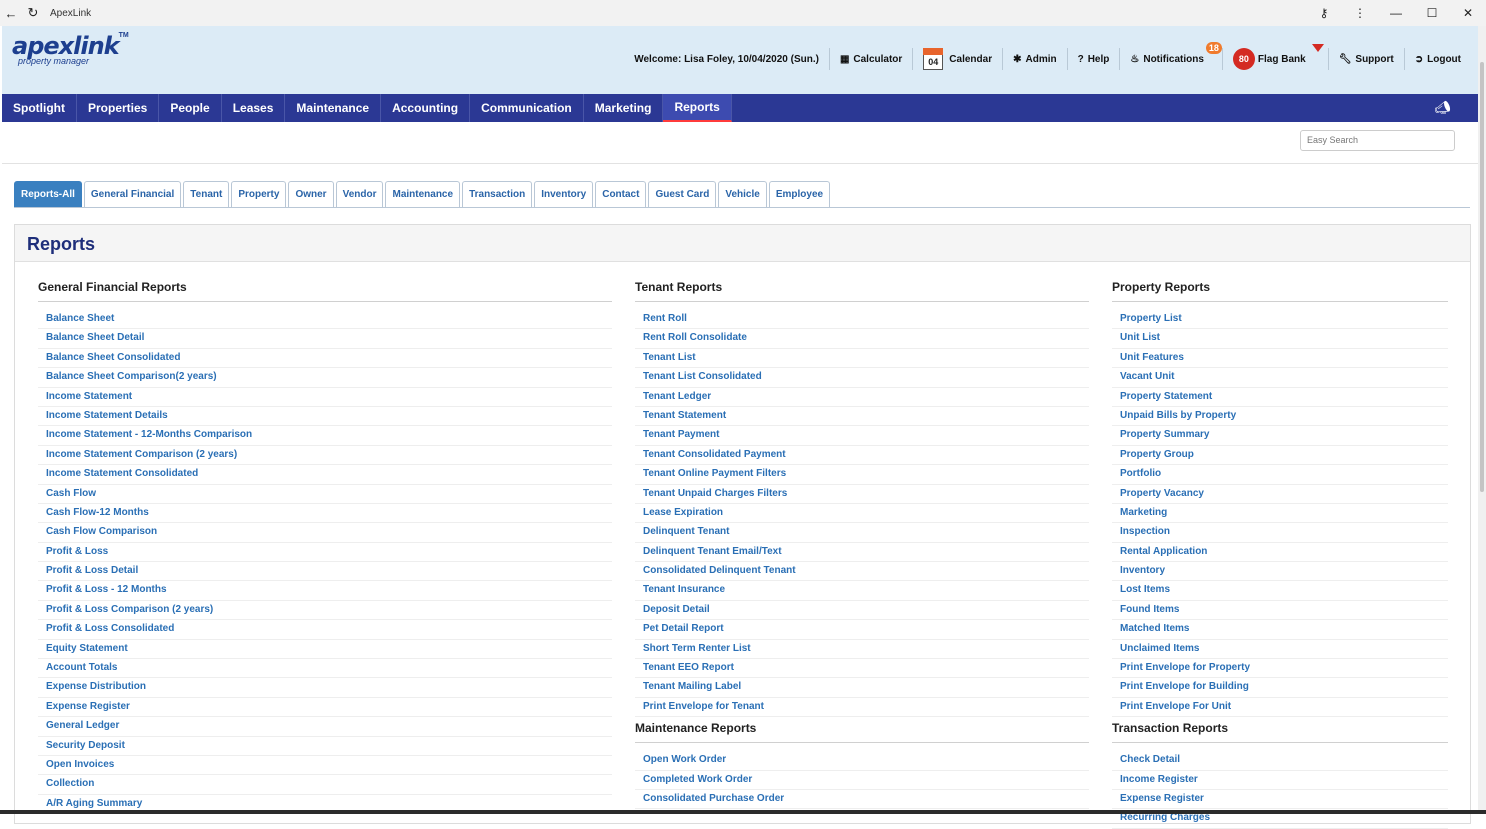  Describe the element at coordinates (325, 475) in the screenshot. I see `report-link: Income Statement Consolidated` at that location.